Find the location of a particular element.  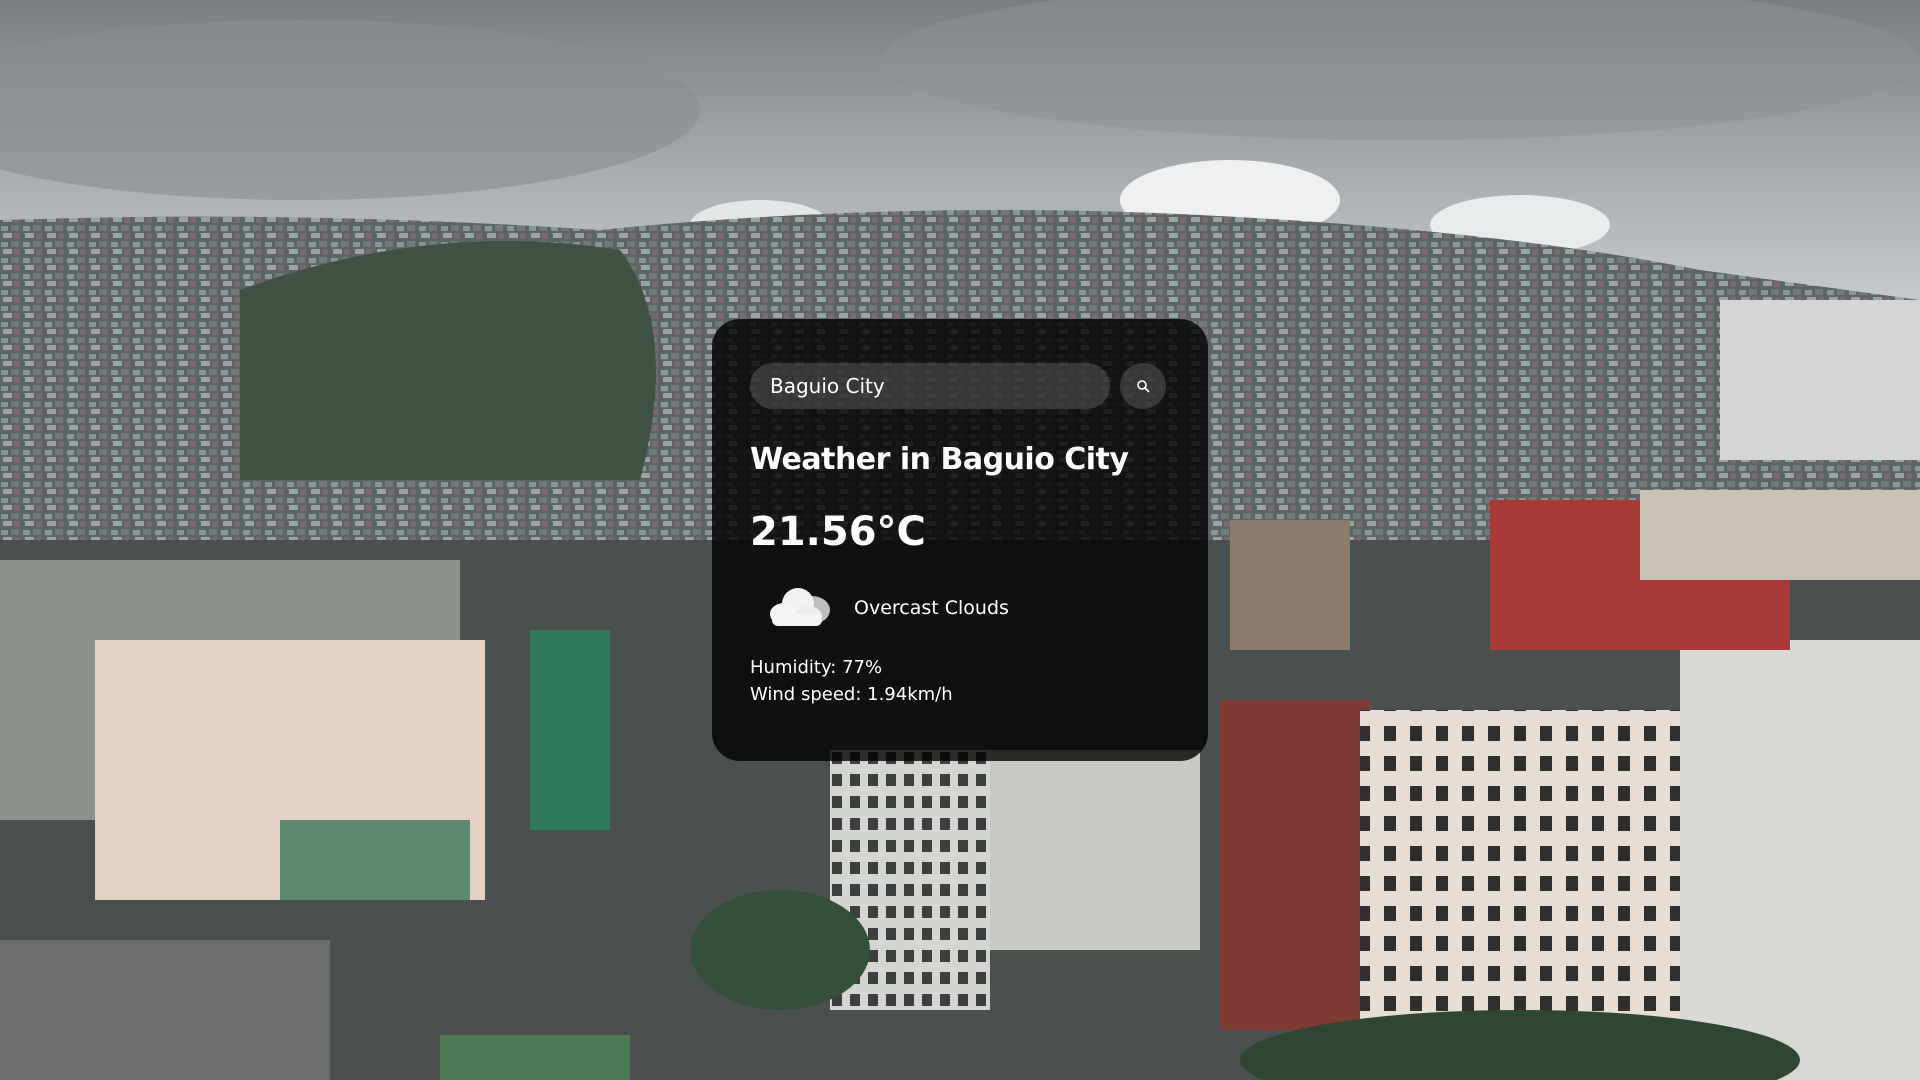

weather-description-row: Overcast Clouds is located at coordinates (960, 608).